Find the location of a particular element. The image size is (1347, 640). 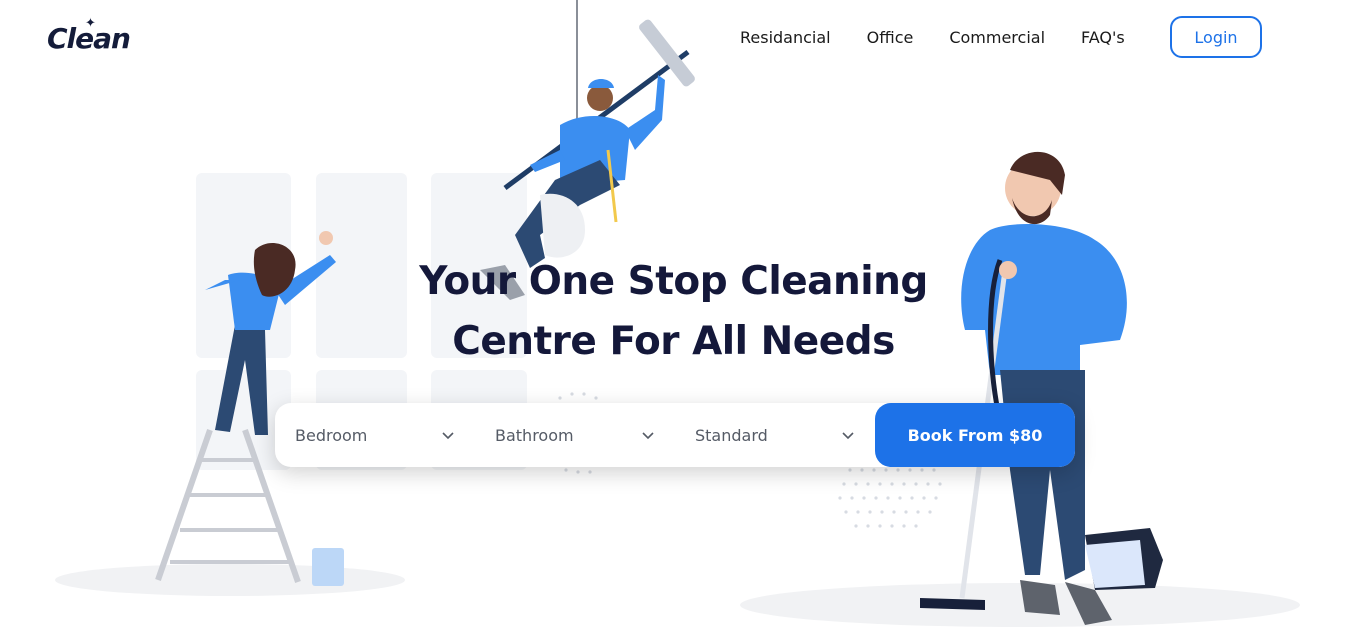

nav-item-office: Office is located at coordinates (890, 37).